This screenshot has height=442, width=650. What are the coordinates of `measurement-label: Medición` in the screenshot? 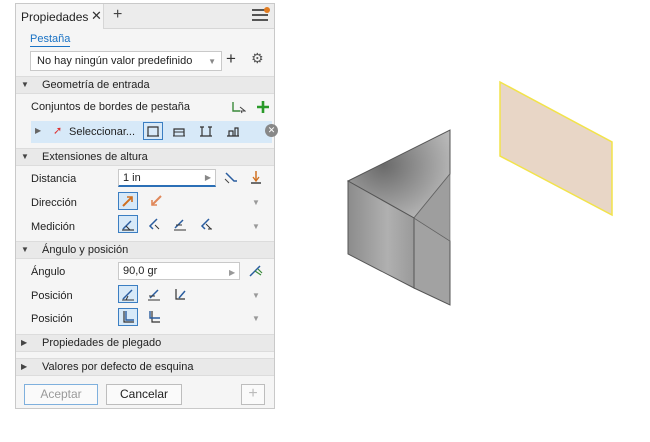 It's located at (53, 227).